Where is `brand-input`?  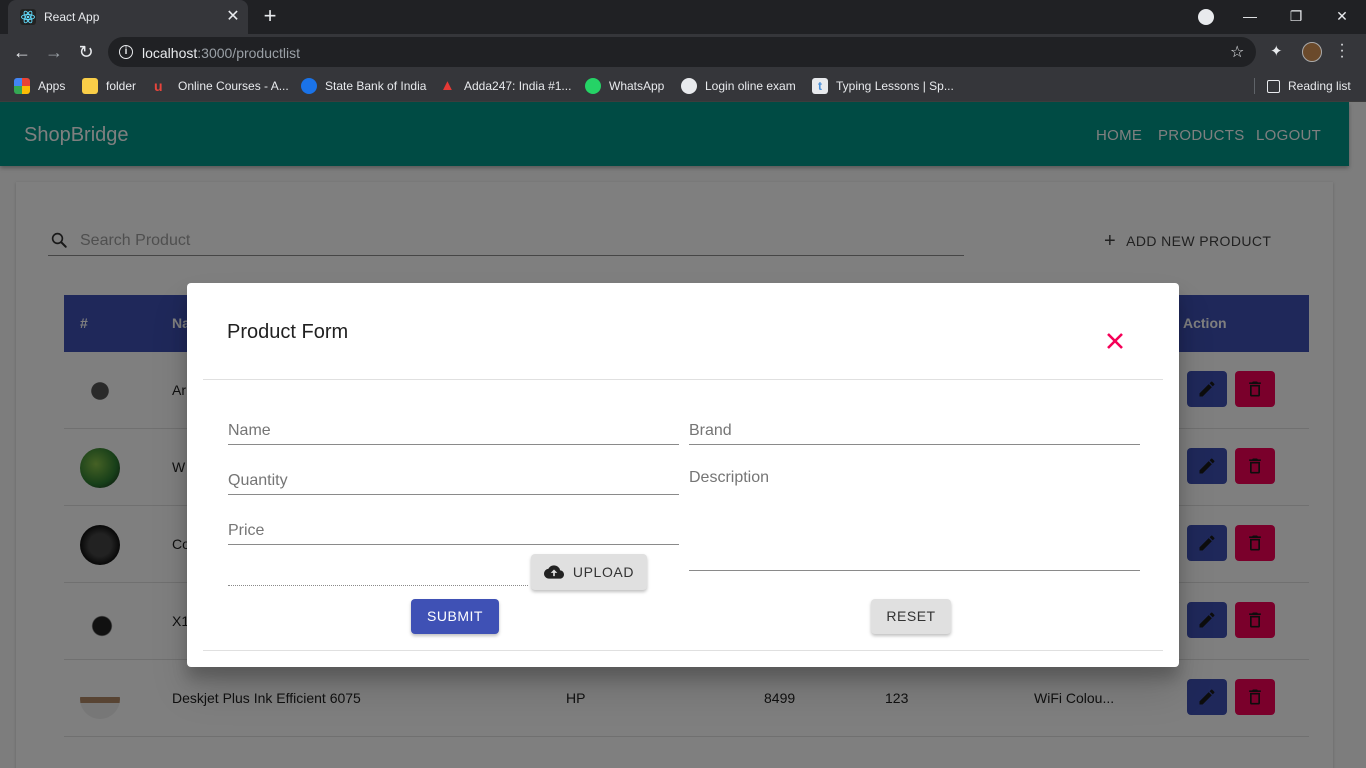 brand-input is located at coordinates (914, 431).